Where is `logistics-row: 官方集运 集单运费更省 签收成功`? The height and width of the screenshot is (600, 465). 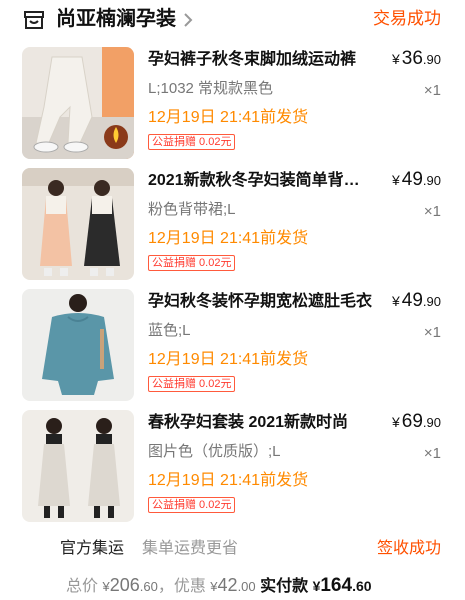
logistics-row: 官方集运 集单运费更省 签收成功 is located at coordinates (232, 549).